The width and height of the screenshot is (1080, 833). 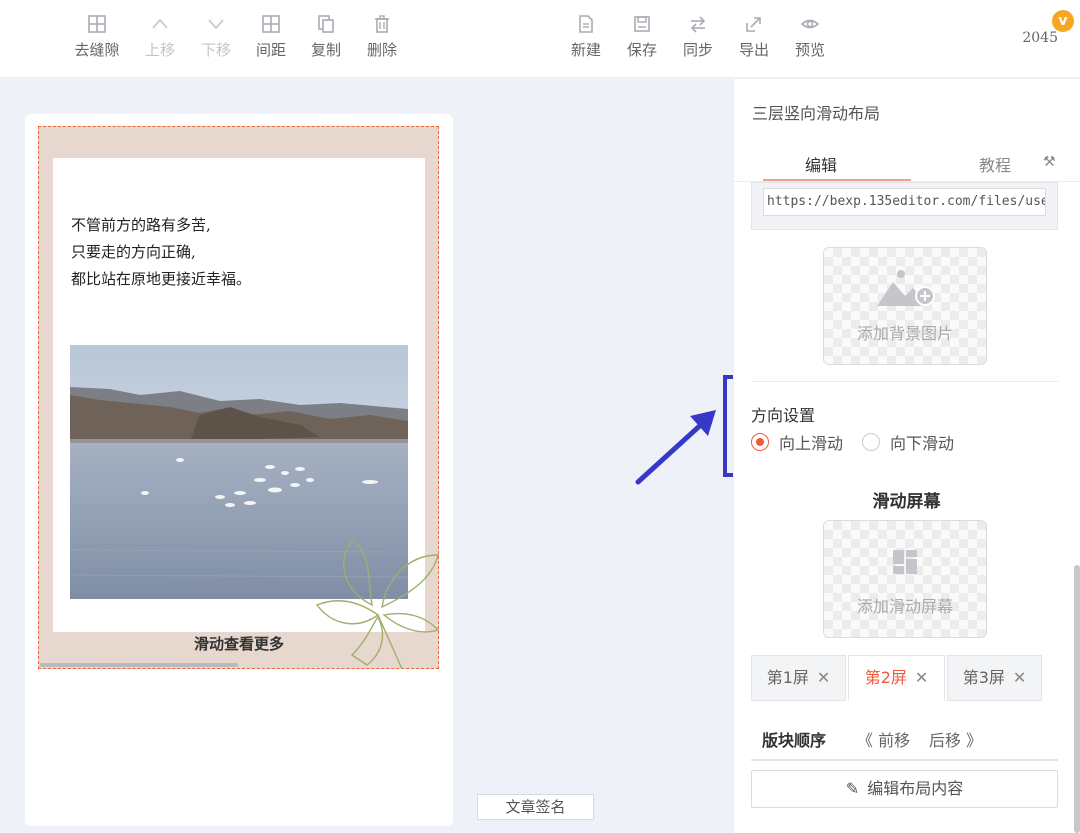 I want to click on spacing-button: 间距, so click(x=271, y=37).